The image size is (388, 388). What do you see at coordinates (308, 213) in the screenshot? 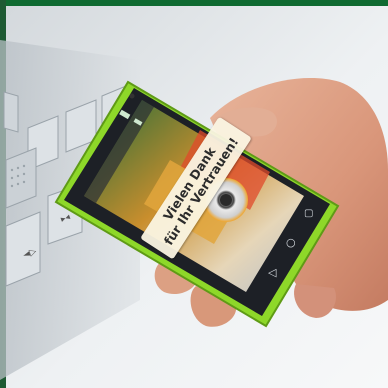
I see `android-recents-icon: ▢` at bounding box center [308, 213].